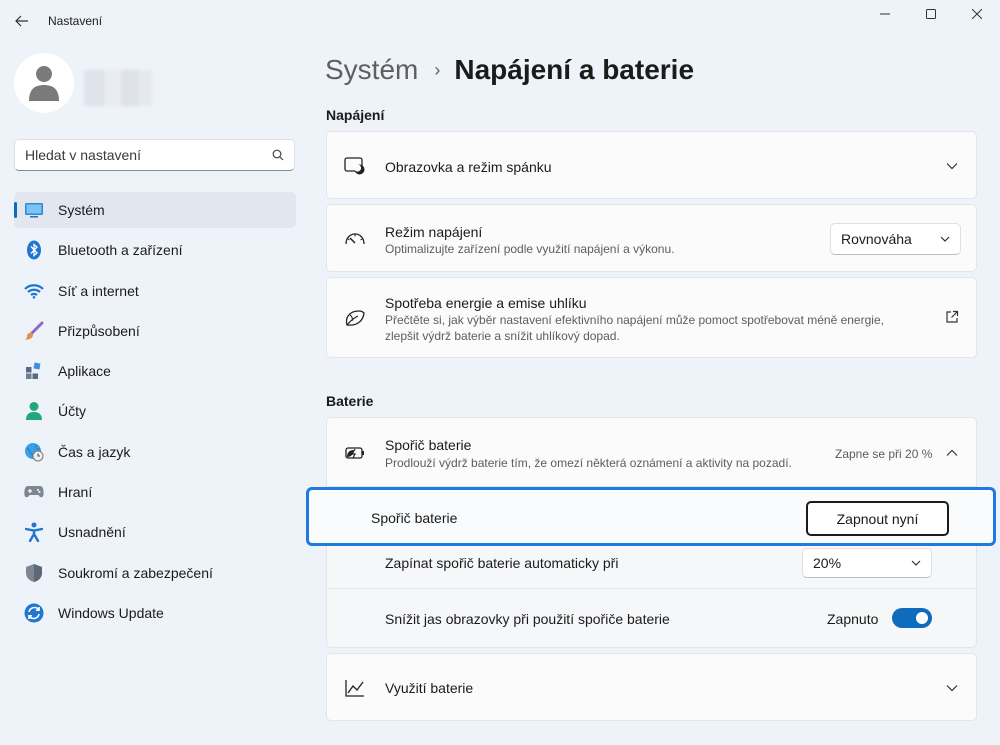  What do you see at coordinates (34, 331) in the screenshot?
I see `brush-icon` at bounding box center [34, 331].